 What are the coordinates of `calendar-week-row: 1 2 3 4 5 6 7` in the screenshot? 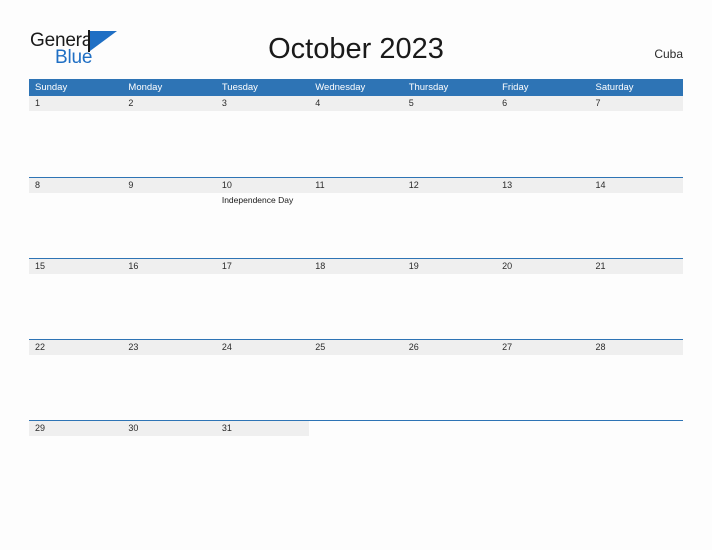 It's located at (356, 136).